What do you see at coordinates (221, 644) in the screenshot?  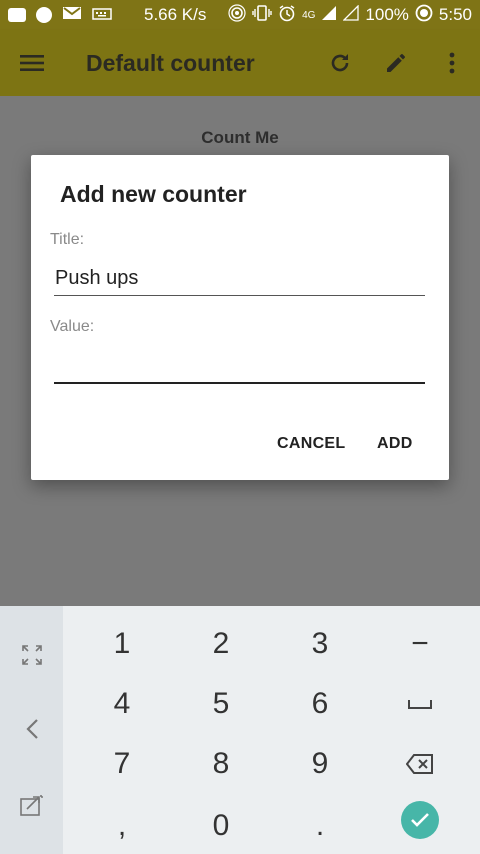 I see `key-2: 2` at bounding box center [221, 644].